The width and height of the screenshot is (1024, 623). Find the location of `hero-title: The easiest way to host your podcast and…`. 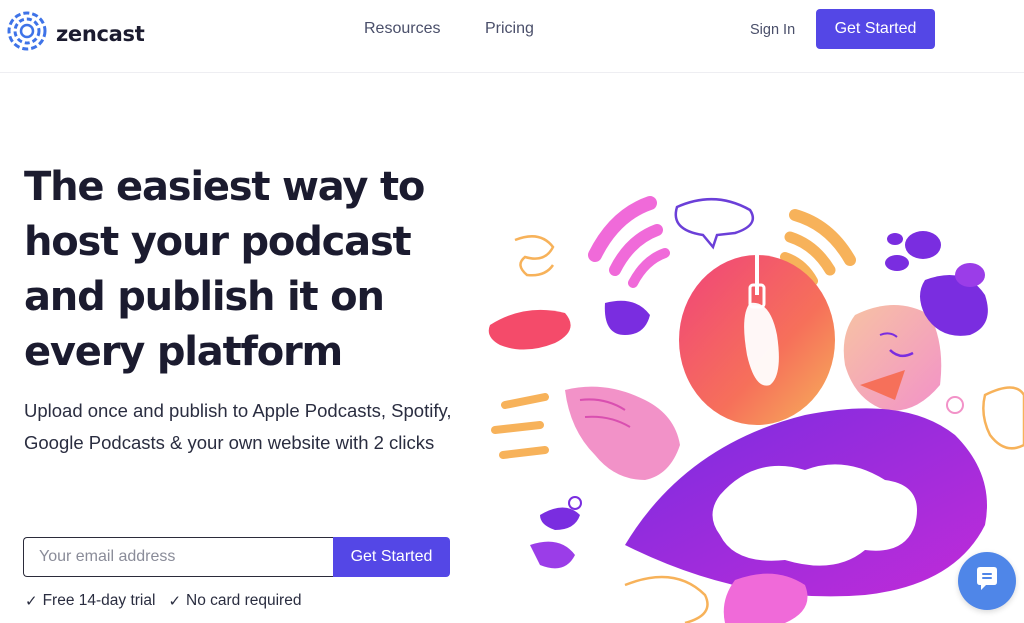

hero-title: The easiest way to host your podcast and… is located at coordinates (224, 269).